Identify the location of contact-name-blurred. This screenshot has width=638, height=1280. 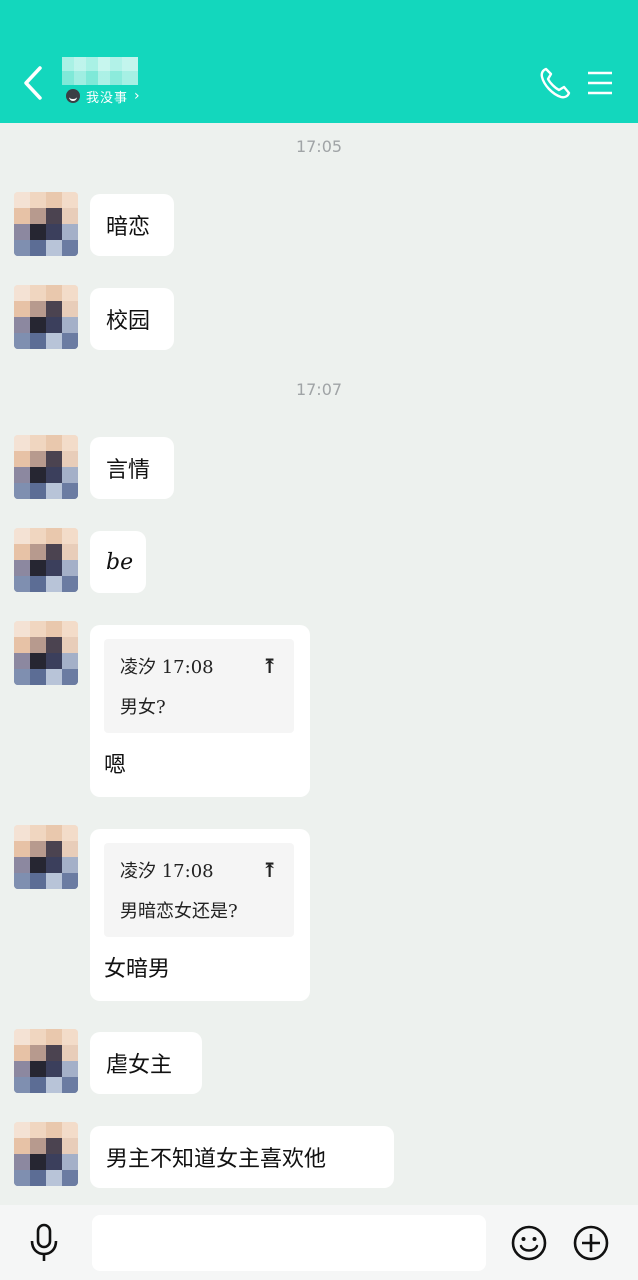
(100, 71).